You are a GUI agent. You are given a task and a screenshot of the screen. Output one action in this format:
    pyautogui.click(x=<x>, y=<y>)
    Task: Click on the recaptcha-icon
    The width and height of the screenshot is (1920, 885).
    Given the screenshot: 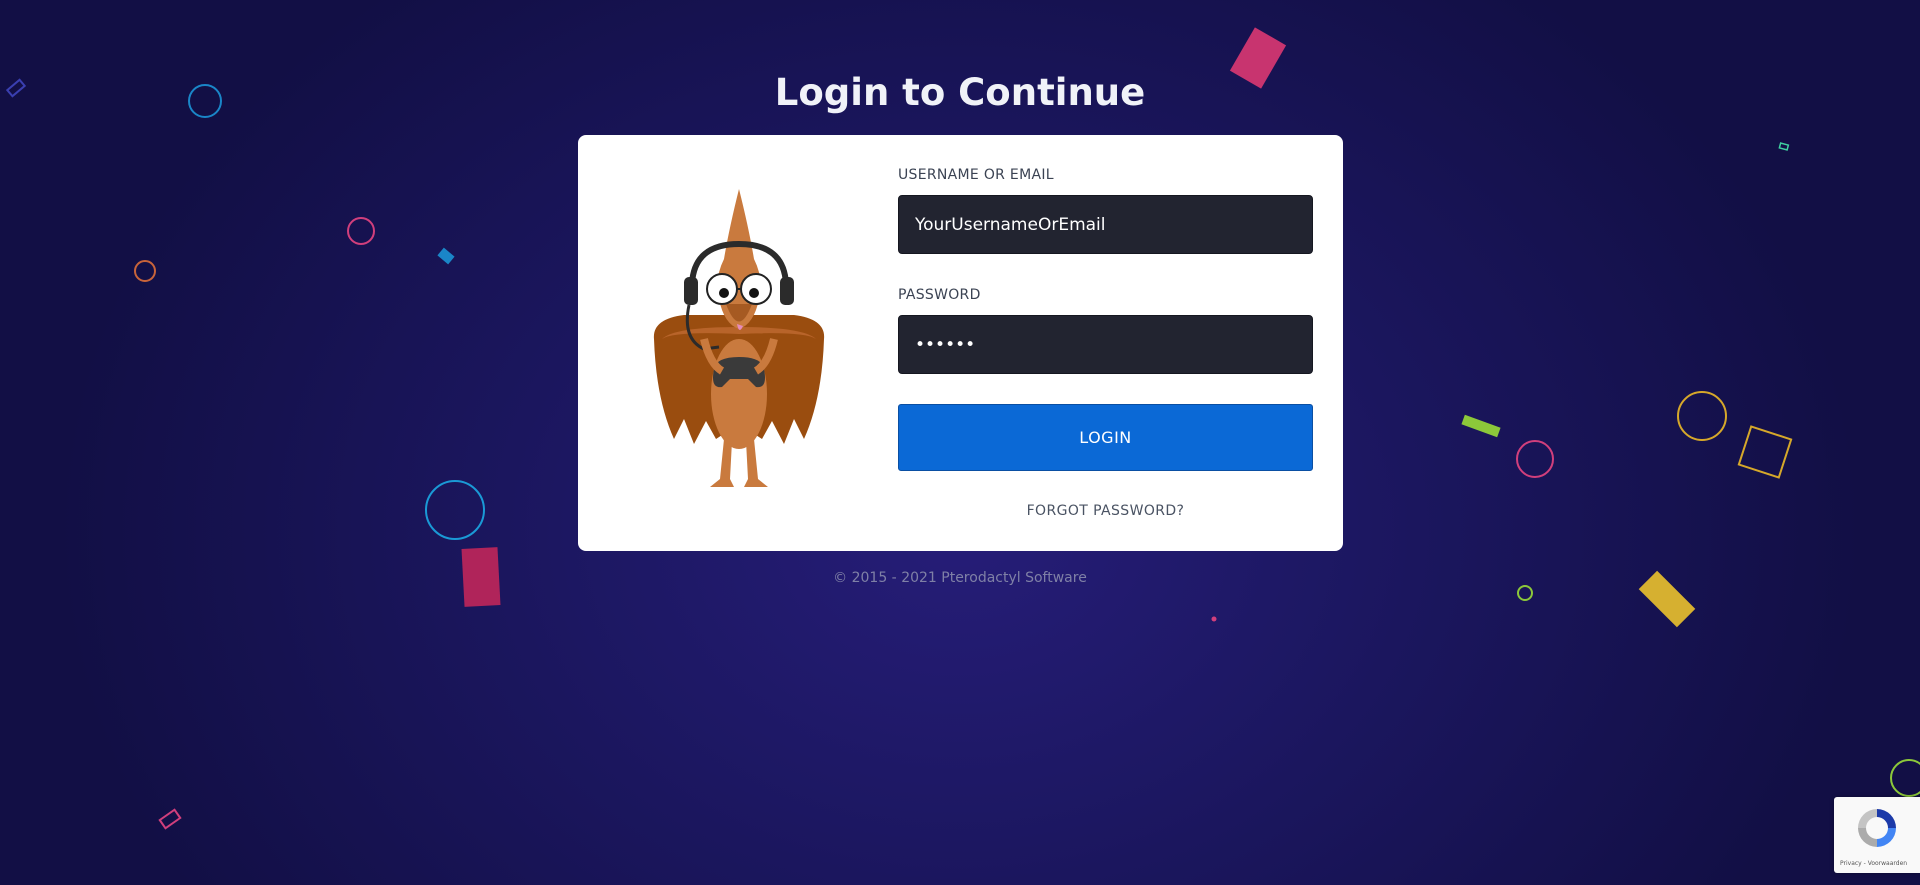 What is the action you would take?
    pyautogui.click(x=1877, y=828)
    